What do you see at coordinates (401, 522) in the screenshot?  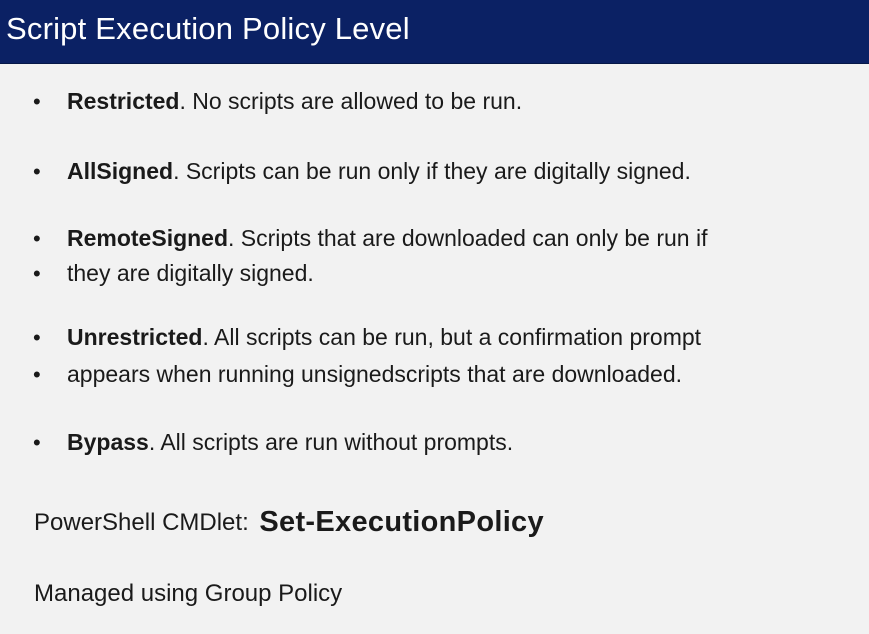 I see `cmdlet-name: Set-ExecutionPolicy` at bounding box center [401, 522].